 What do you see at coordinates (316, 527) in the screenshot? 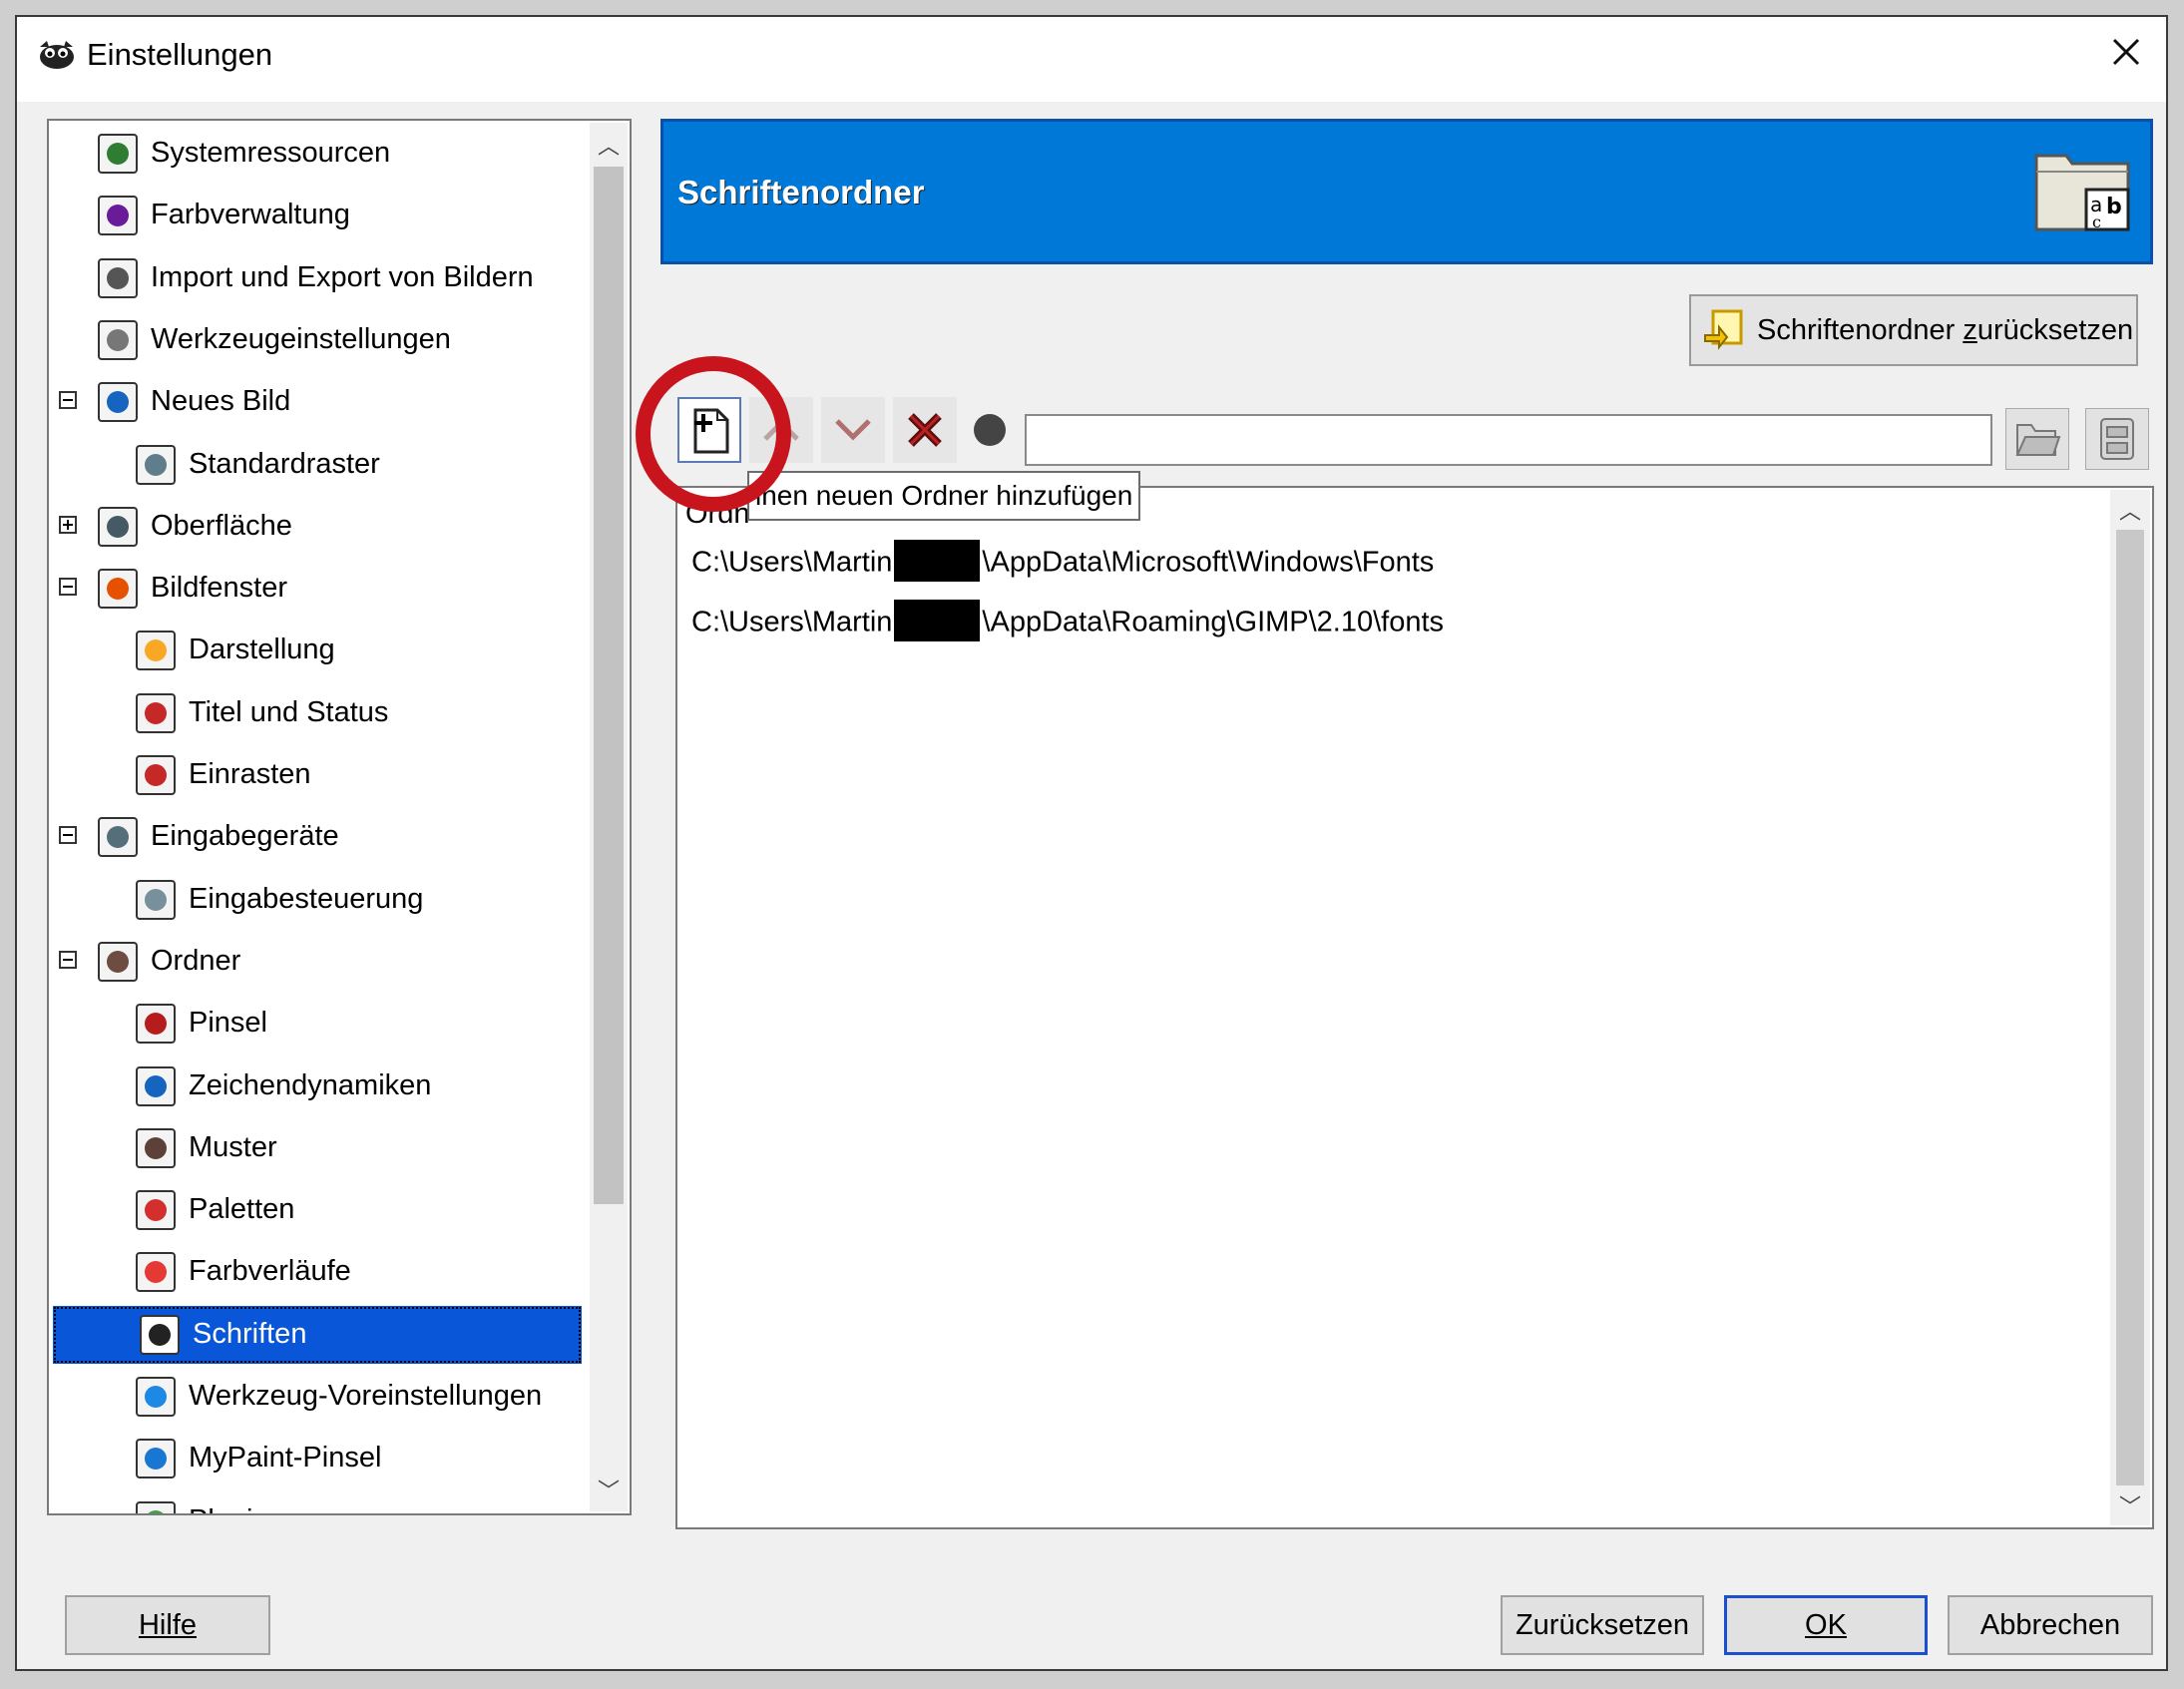
I see `sidebar-item-interface: Oberfläche` at bounding box center [316, 527].